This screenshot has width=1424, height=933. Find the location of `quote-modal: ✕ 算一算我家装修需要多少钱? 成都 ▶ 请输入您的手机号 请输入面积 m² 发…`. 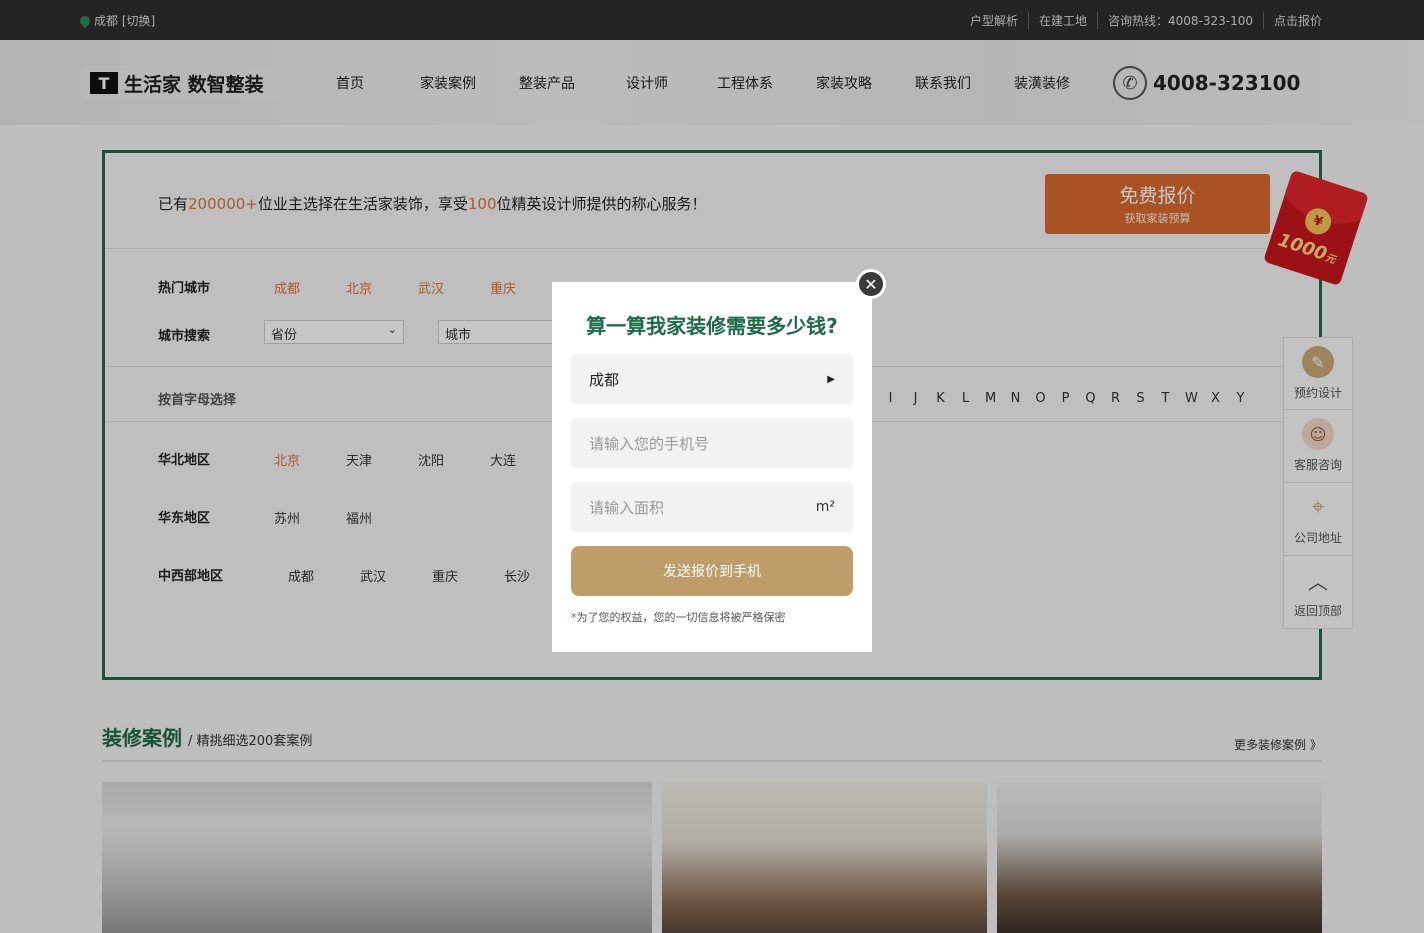

quote-modal: ✕ 算一算我家装修需要多少钱? 成都 ▶ 请输入您的手机号 请输入面积 m² 发… is located at coordinates (719, 460).